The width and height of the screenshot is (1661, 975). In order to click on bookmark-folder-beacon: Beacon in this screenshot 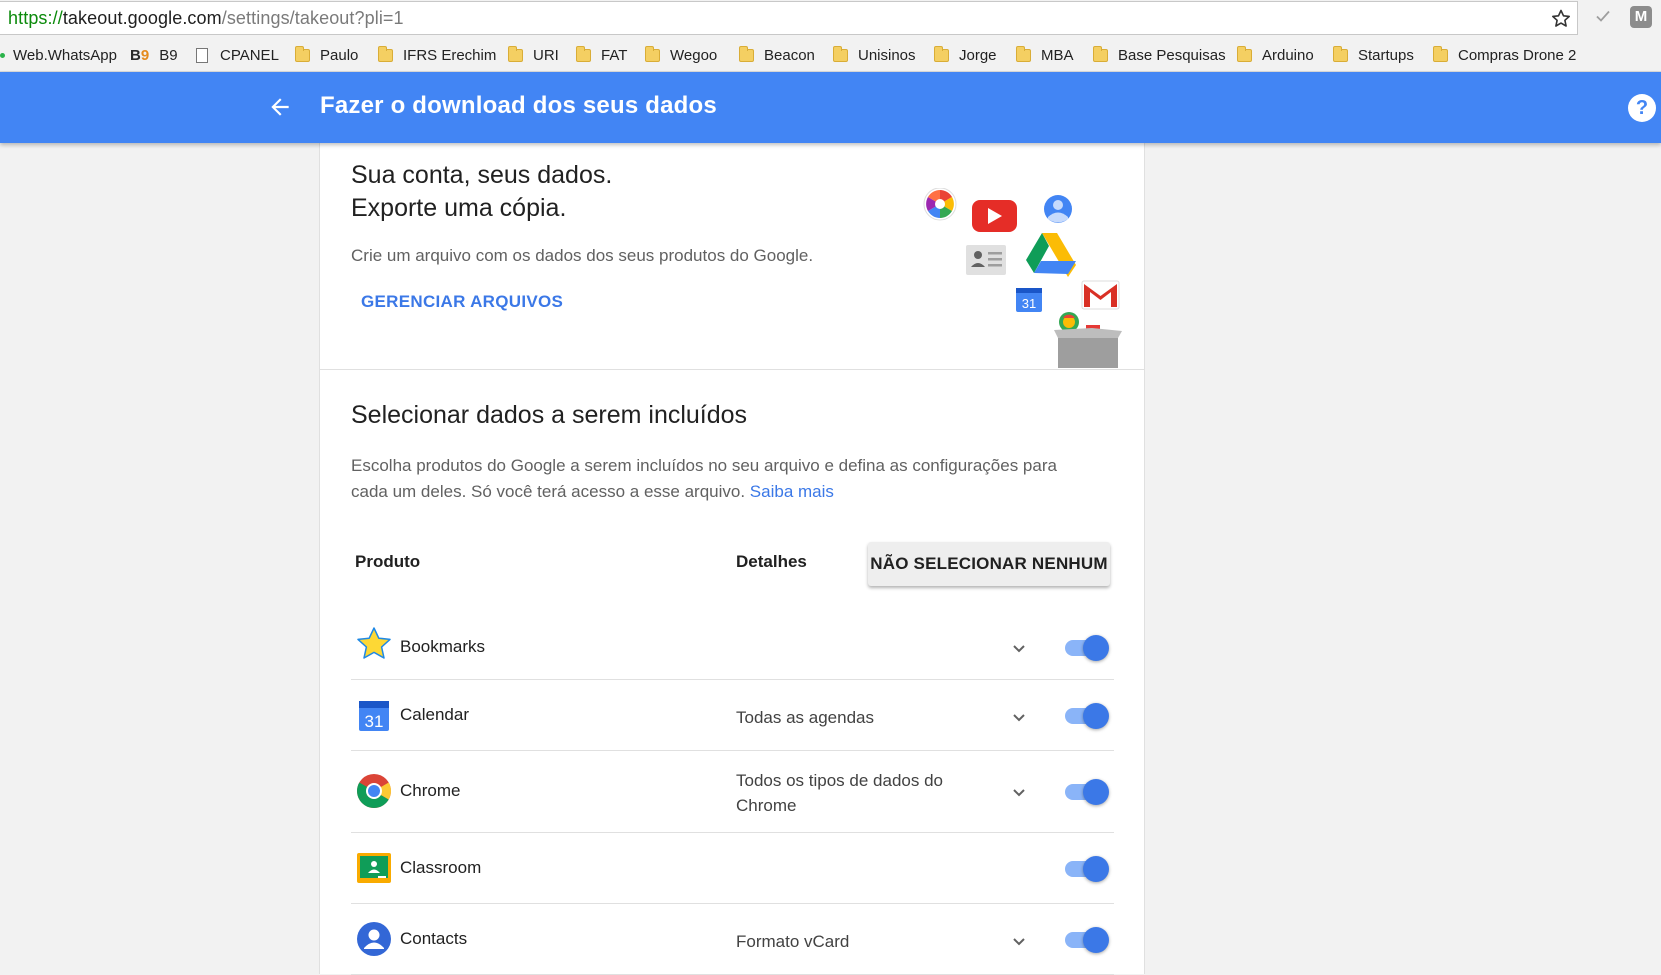, I will do `click(777, 55)`.